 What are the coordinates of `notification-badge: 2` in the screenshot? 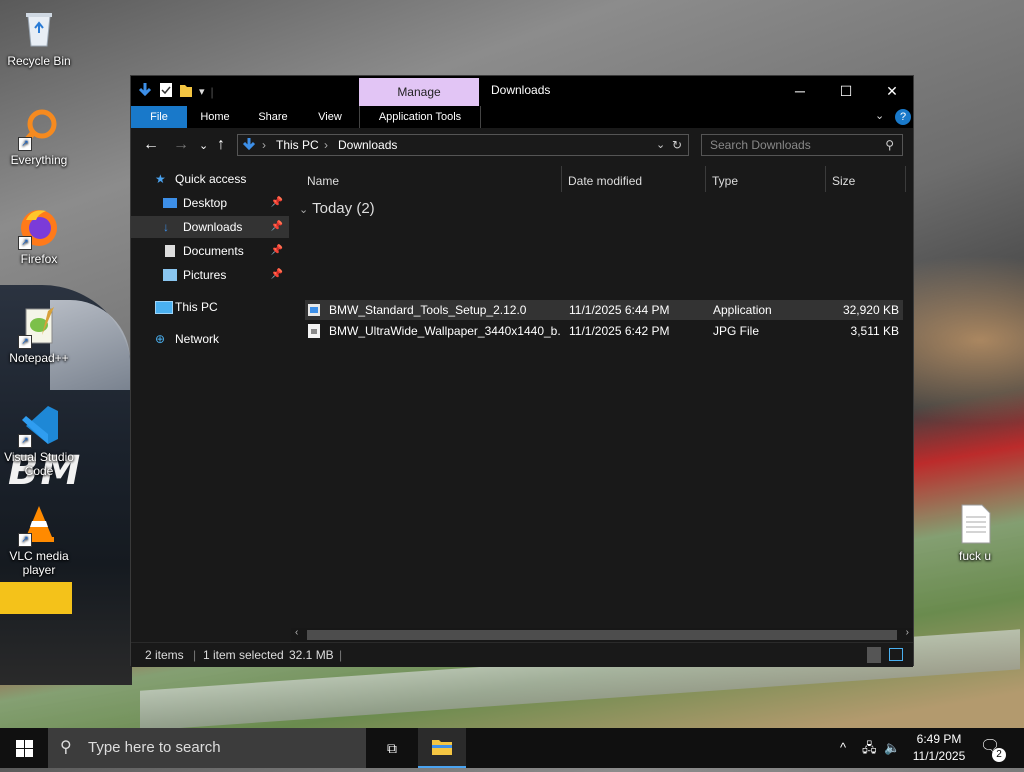 It's located at (999, 755).